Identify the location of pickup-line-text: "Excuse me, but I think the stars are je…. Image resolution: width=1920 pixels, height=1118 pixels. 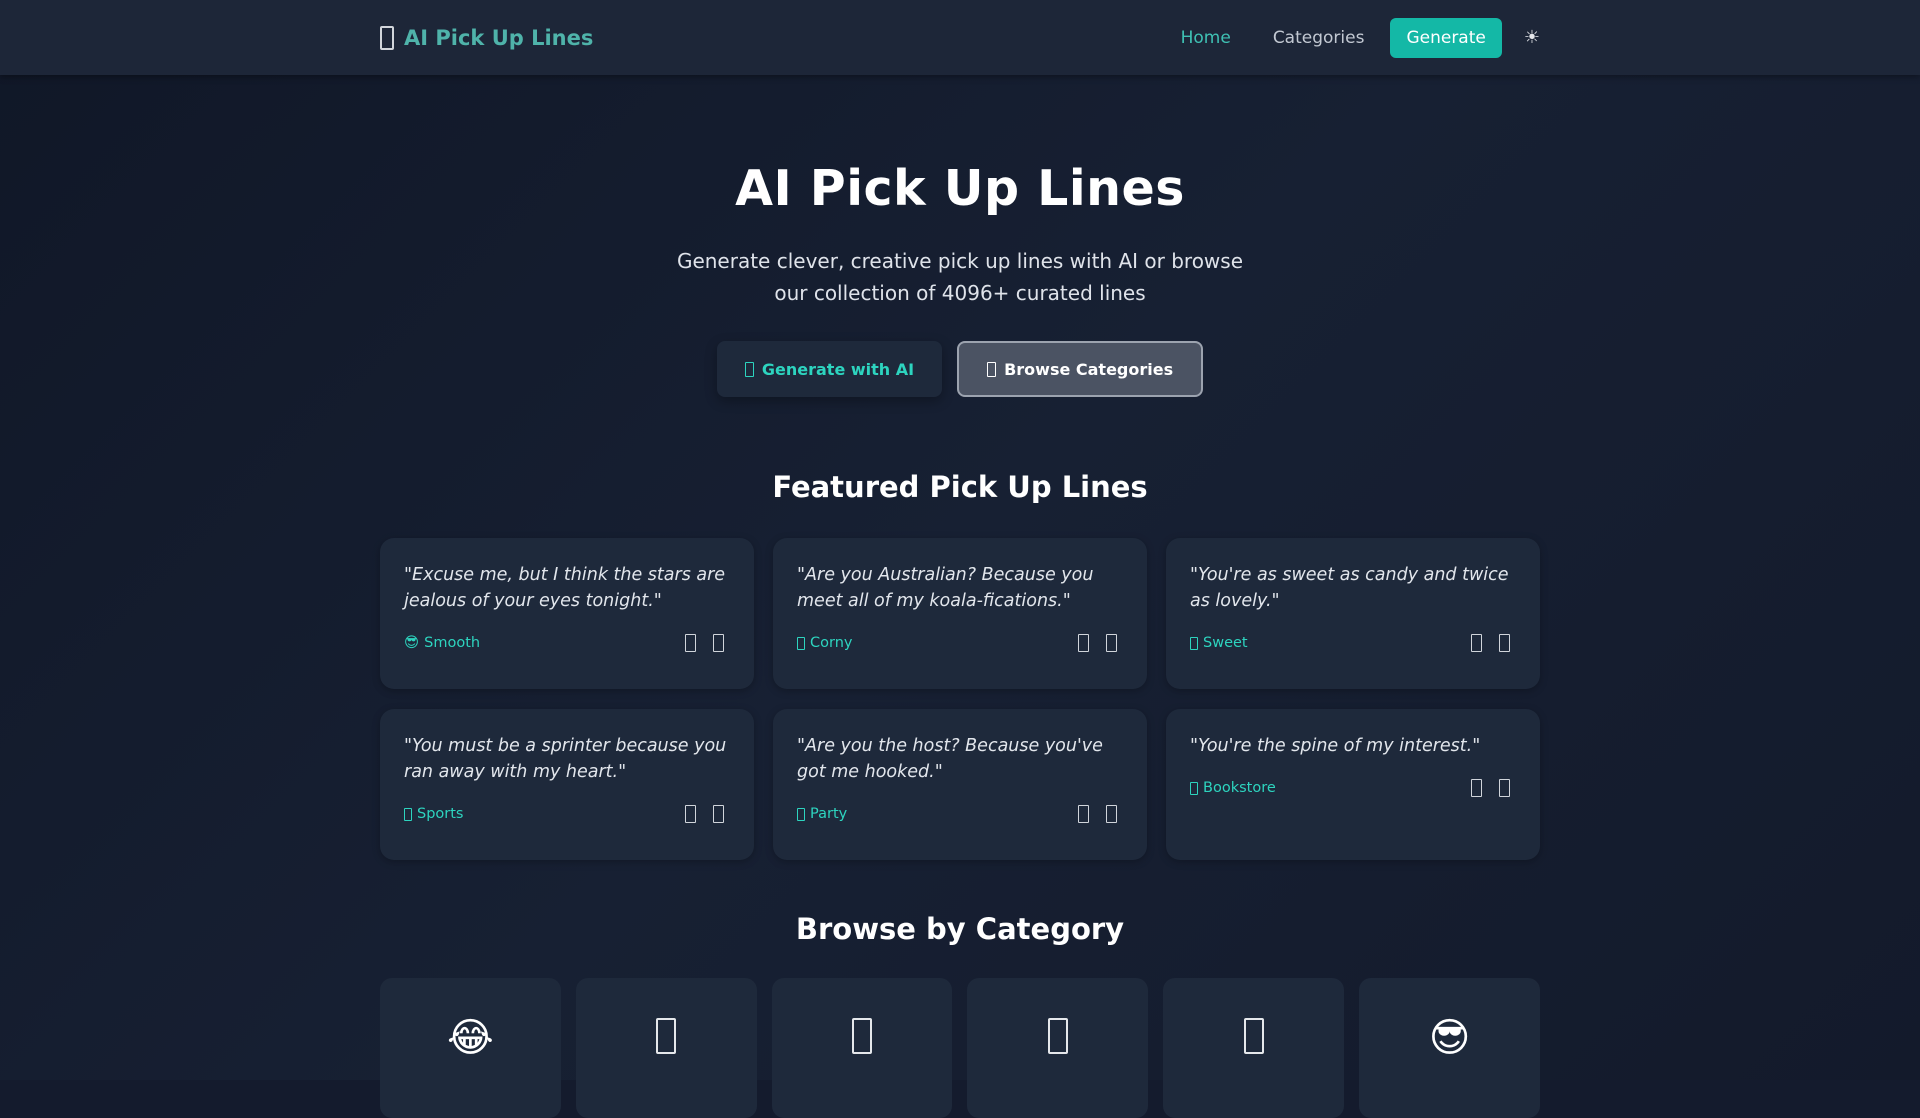
(565, 588).